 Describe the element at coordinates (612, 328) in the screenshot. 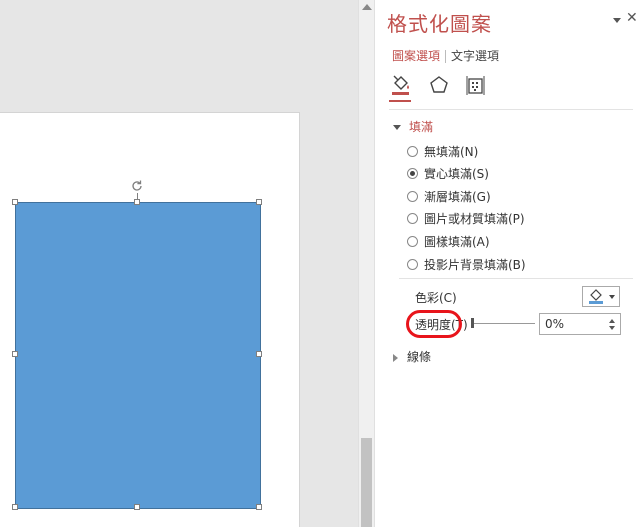

I see `spin-down-icon` at that location.